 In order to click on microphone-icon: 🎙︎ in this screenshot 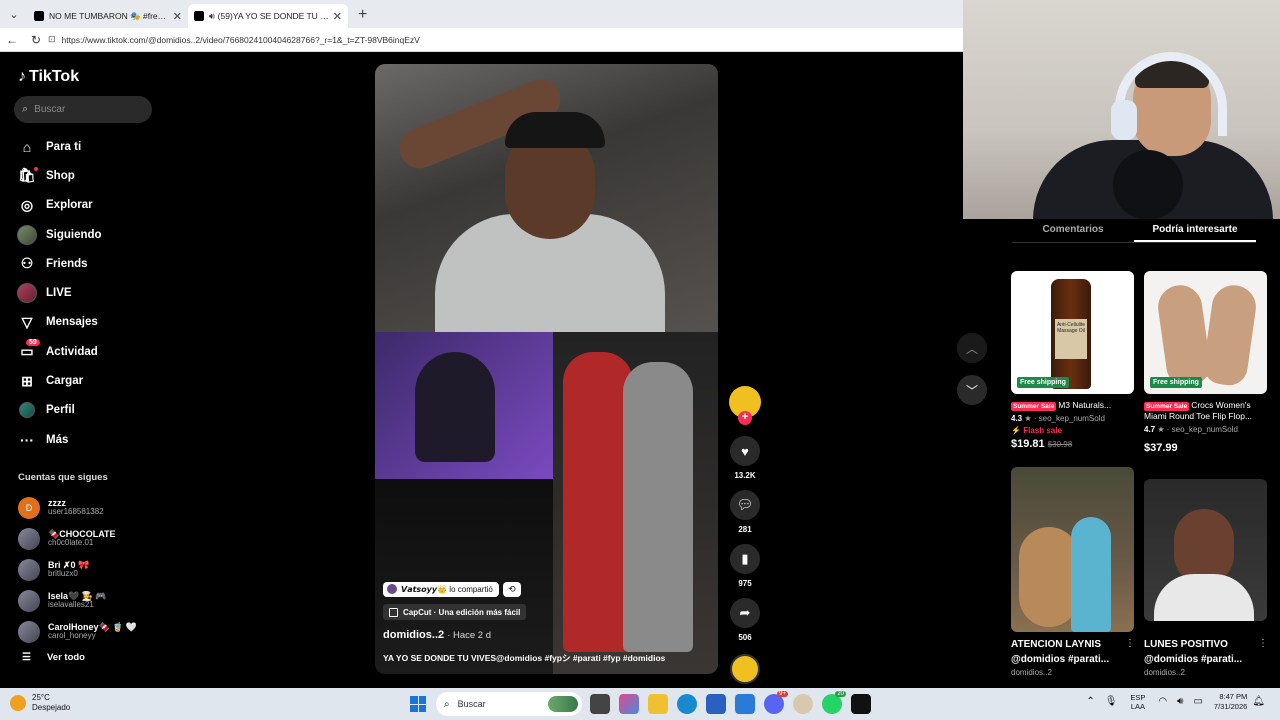, I will do `click(1111, 701)`.